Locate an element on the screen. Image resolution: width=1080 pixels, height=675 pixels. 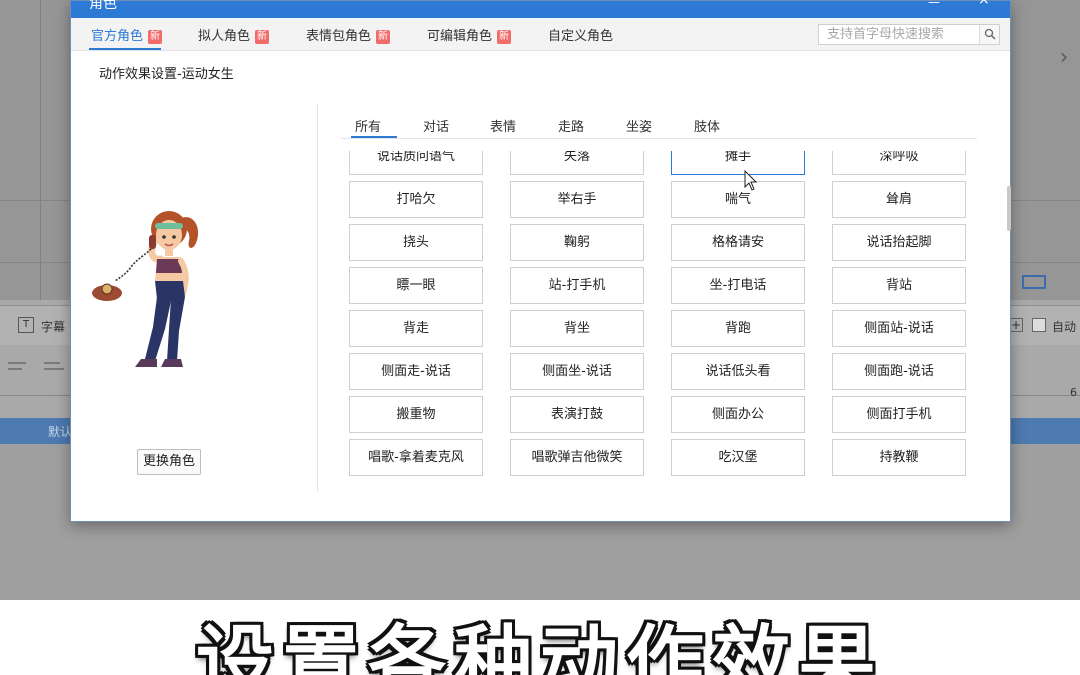
action-button: 挠头 is located at coordinates (416, 242).